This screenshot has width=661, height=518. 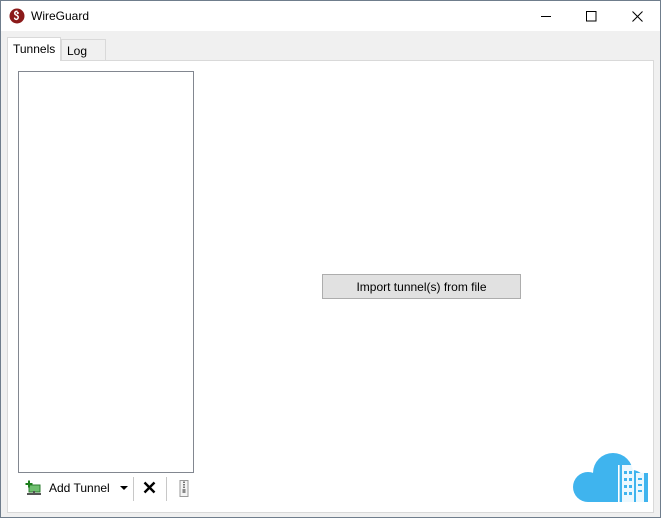 I want to click on title-bar: WireGuard, so click(x=330, y=16).